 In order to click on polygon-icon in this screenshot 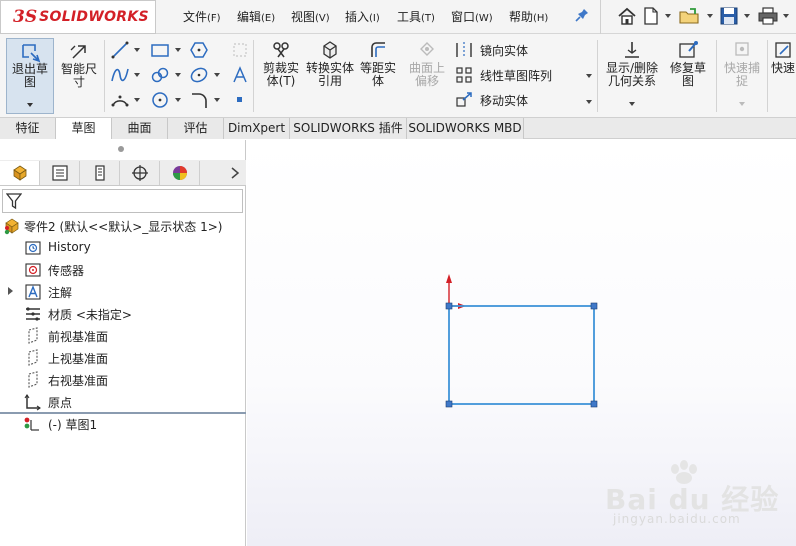, I will do `click(199, 50)`.